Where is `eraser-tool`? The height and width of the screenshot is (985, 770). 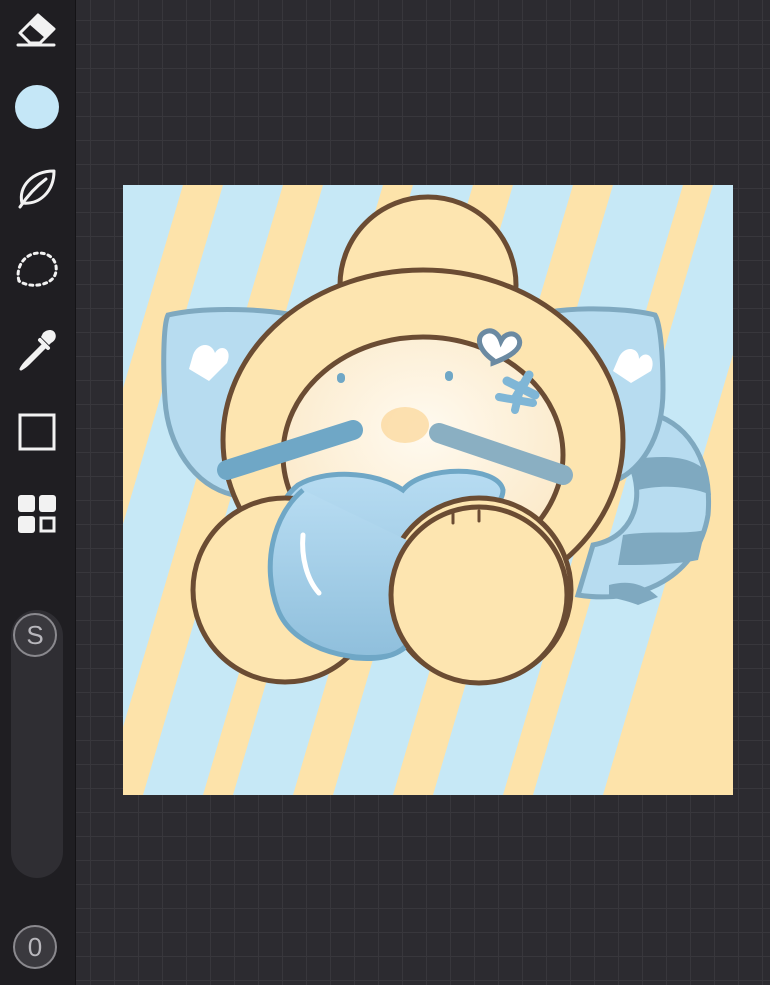 eraser-tool is located at coordinates (37, 27).